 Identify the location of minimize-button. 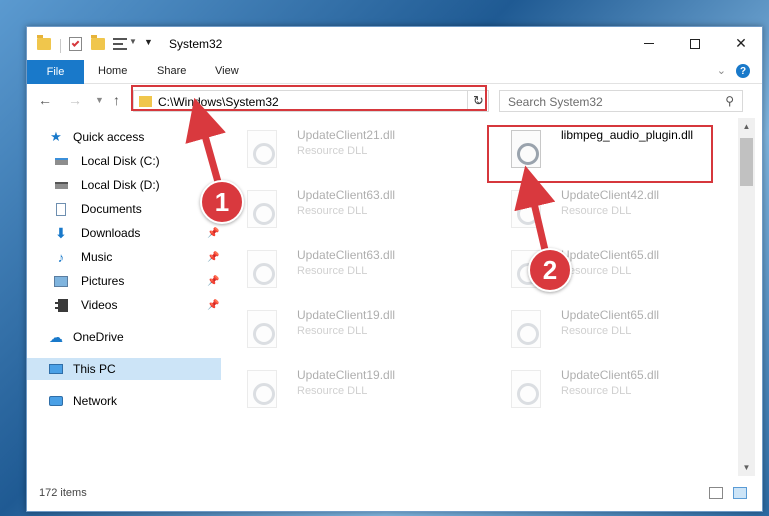
(649, 43).